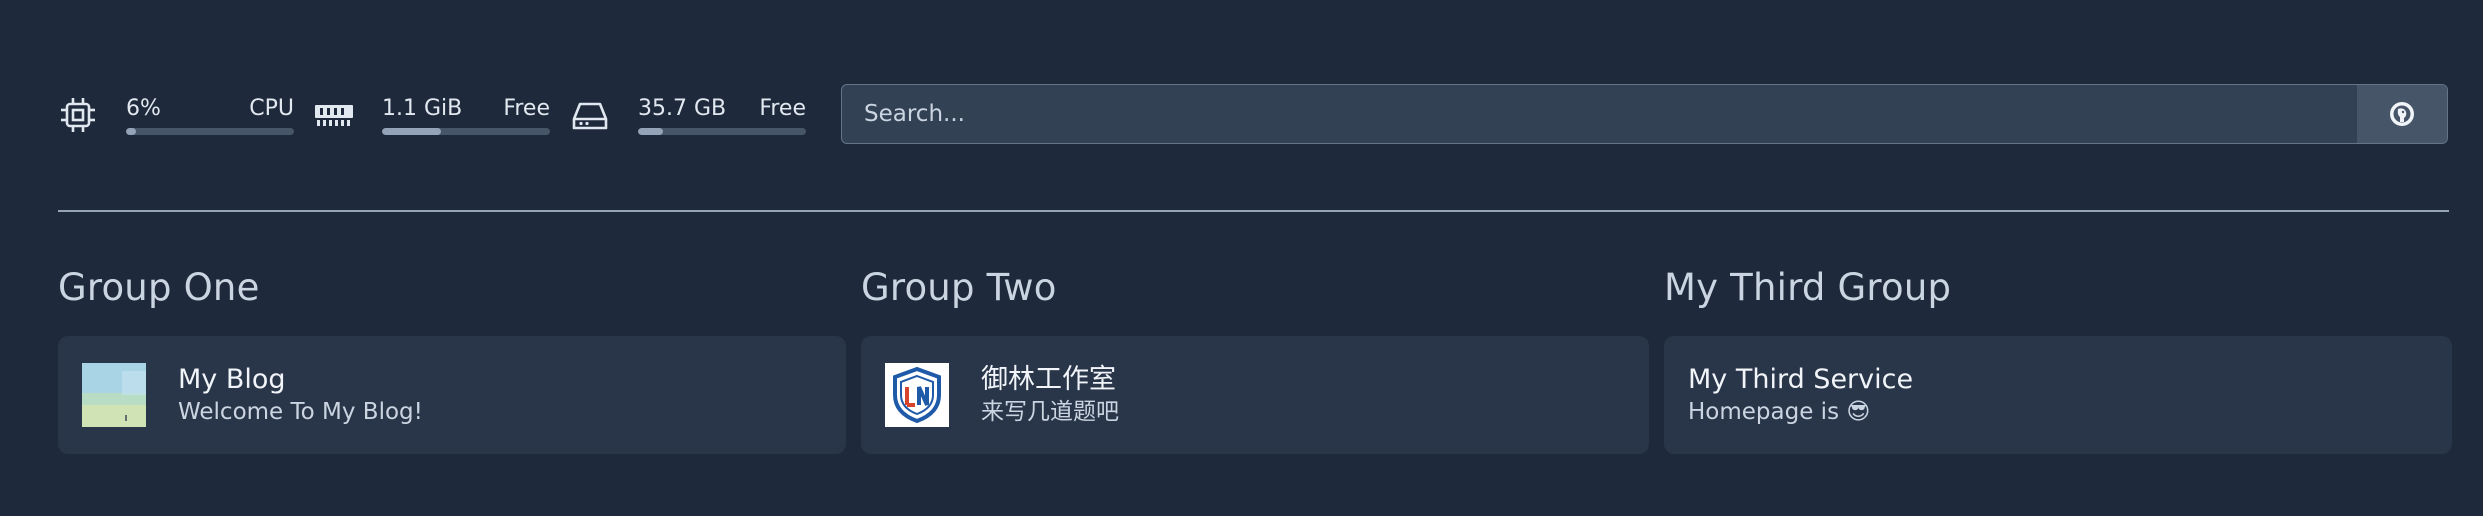 The image size is (2483, 516). What do you see at coordinates (1779, 412) in the screenshot?
I see `service-description: Homepage is 😎` at bounding box center [1779, 412].